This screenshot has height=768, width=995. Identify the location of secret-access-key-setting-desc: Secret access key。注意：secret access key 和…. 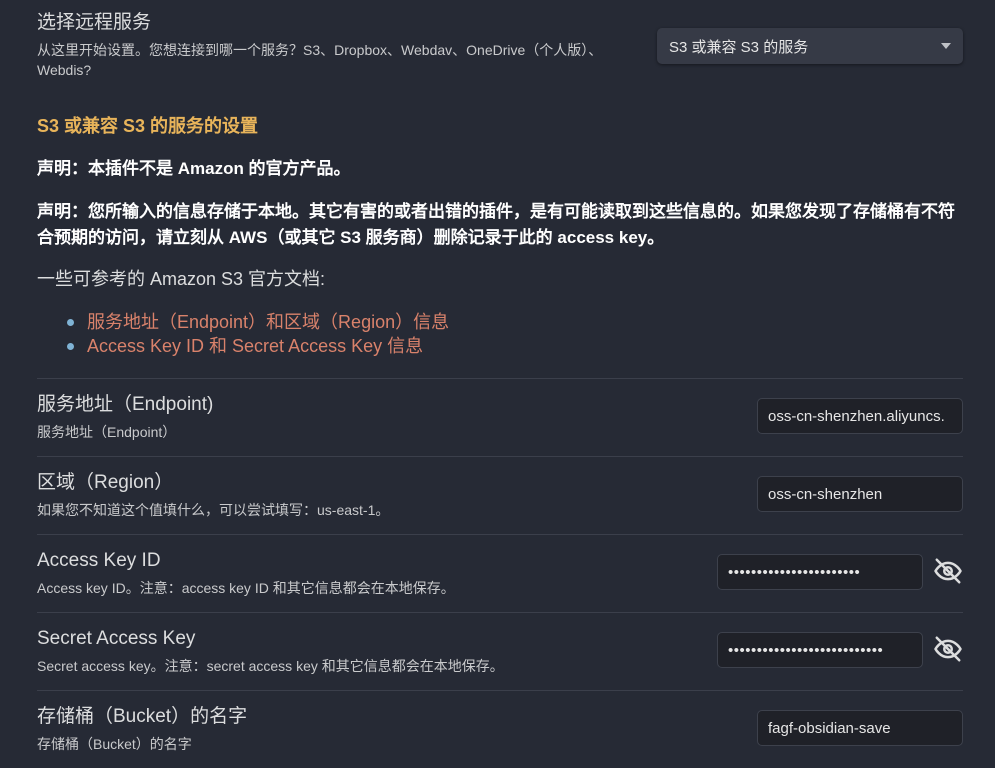
(270, 666).